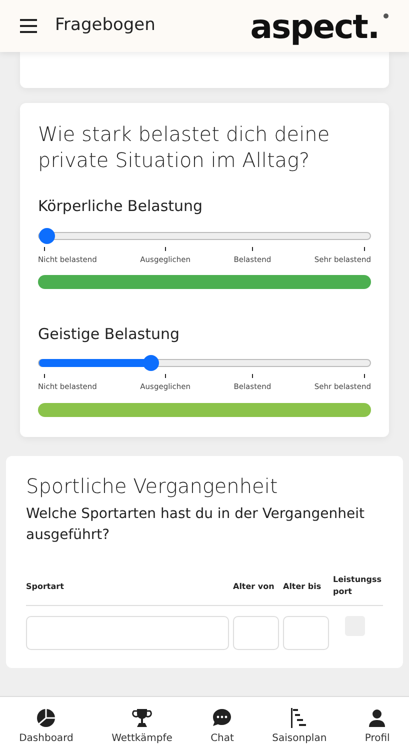 The width and height of the screenshot is (409, 755). What do you see at coordinates (141, 717) in the screenshot?
I see `trophy-icon` at bounding box center [141, 717].